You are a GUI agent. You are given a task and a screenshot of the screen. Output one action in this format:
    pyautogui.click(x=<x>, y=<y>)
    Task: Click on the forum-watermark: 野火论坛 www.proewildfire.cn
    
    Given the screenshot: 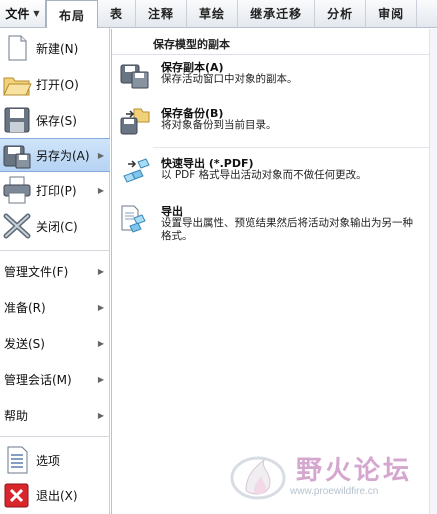 What is the action you would take?
    pyautogui.click(x=328, y=478)
    